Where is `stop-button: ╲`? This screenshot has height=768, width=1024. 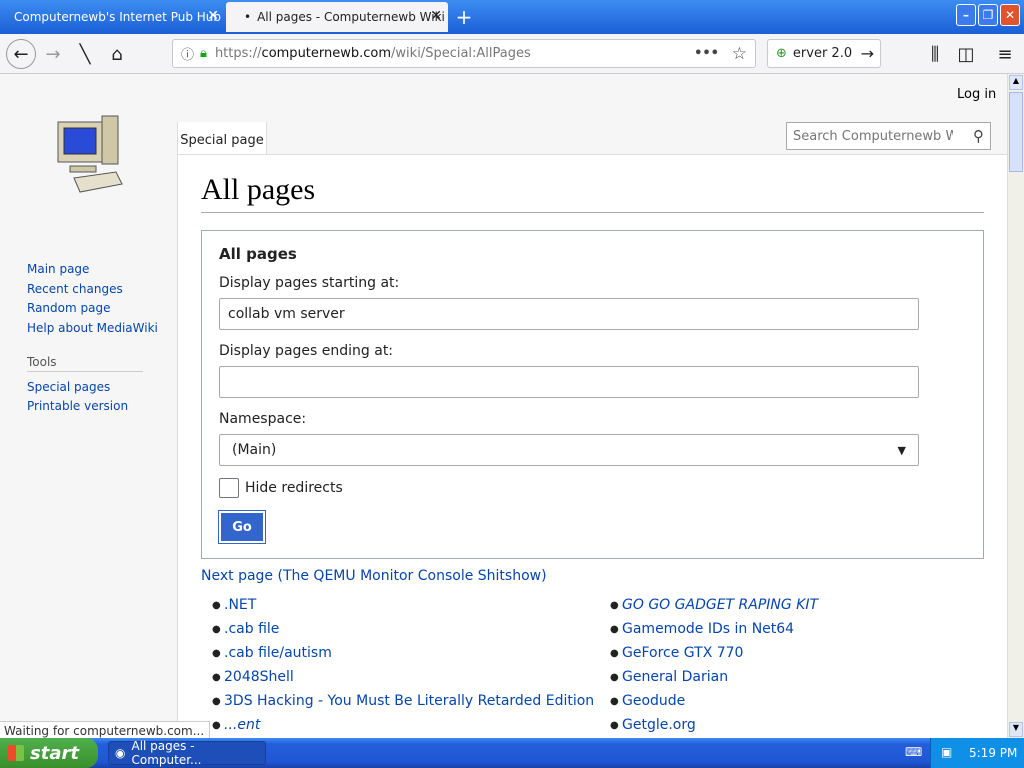 stop-button: ╲ is located at coordinates (85, 54).